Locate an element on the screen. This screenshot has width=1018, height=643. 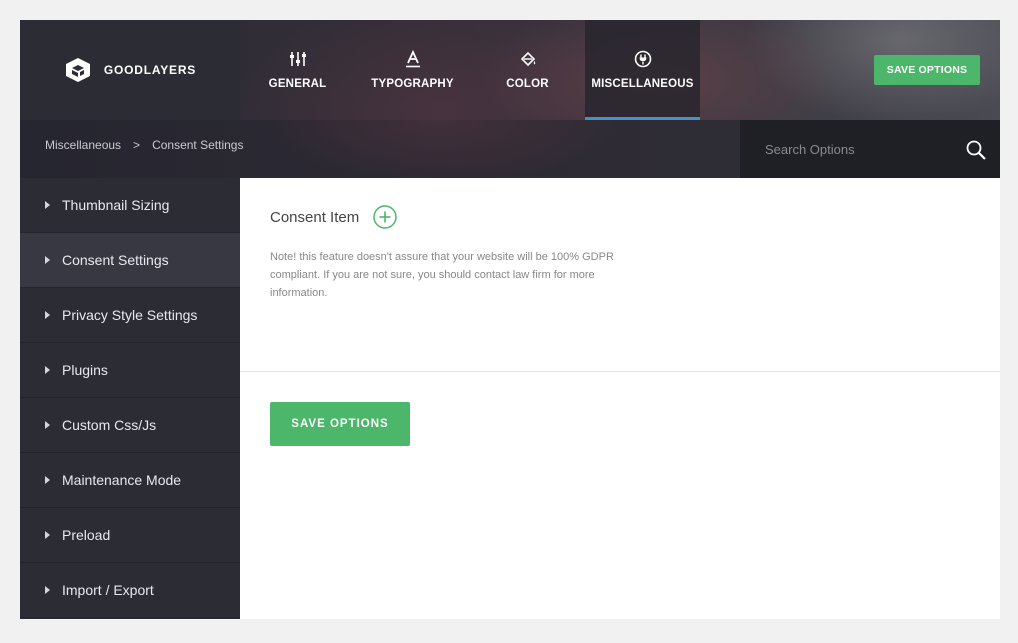
search-box is located at coordinates (870, 149).